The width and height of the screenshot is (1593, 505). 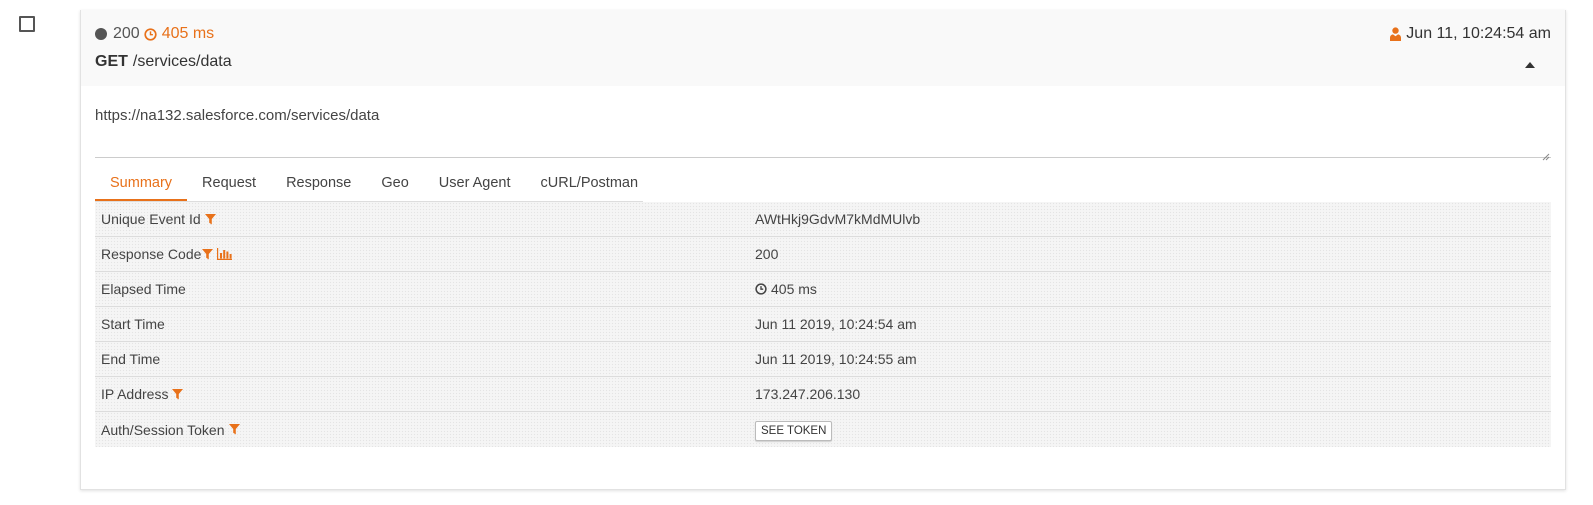 I want to click on status-dot-icon, so click(x=101, y=34).